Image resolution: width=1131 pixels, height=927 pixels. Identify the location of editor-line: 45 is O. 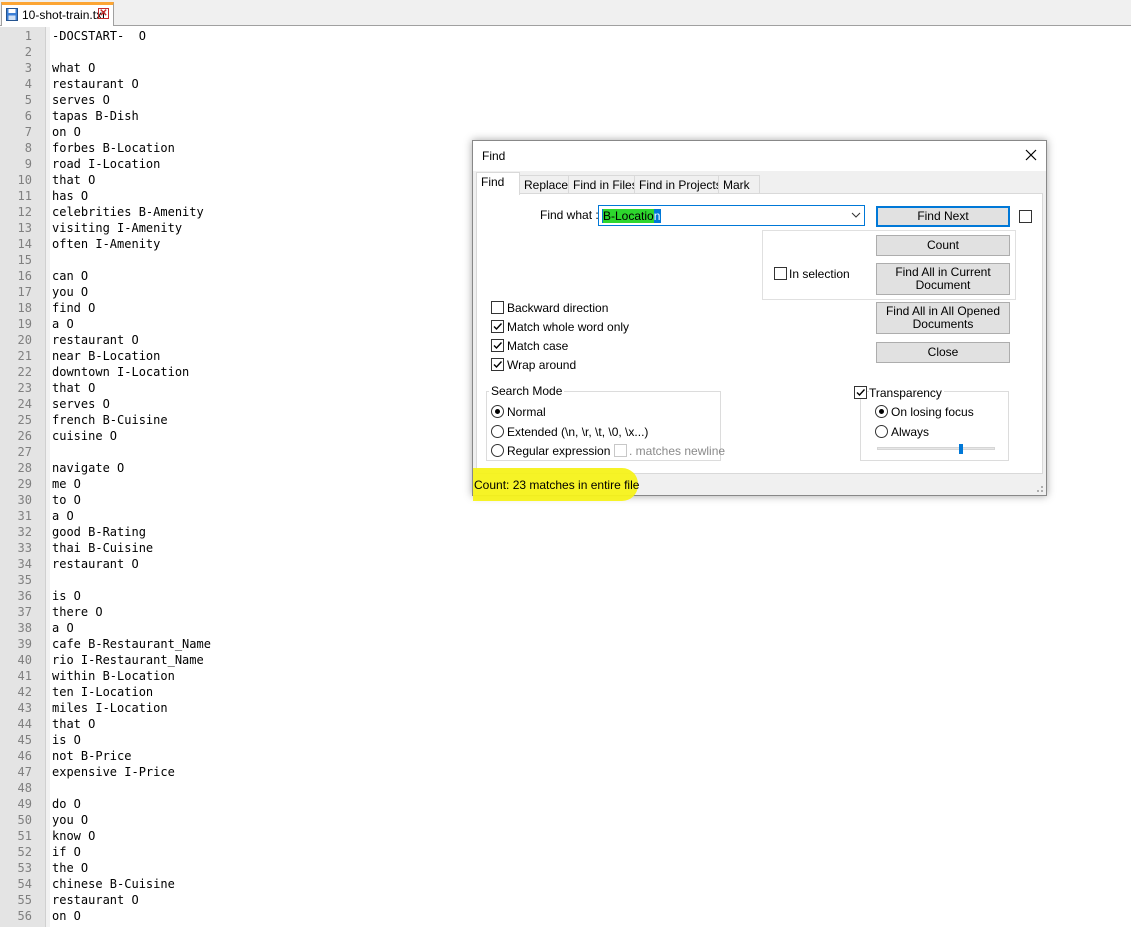
(235, 740).